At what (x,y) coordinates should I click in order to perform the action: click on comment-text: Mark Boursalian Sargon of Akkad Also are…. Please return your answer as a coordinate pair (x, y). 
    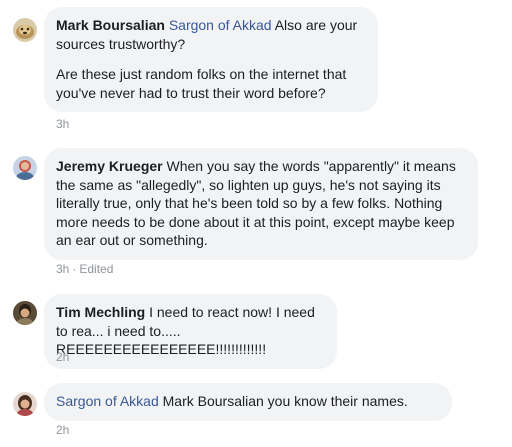
    Looking at the image, I should click on (211, 34).